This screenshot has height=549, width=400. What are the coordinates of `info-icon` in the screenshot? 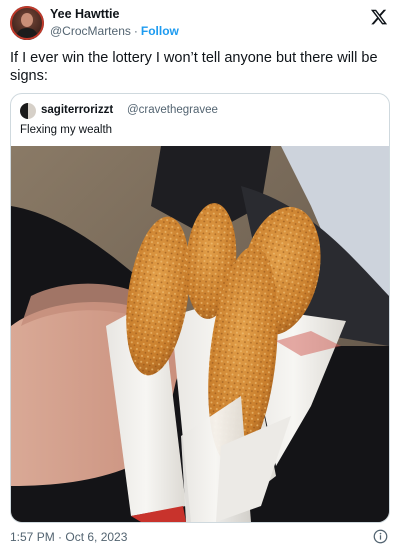 It's located at (380, 536).